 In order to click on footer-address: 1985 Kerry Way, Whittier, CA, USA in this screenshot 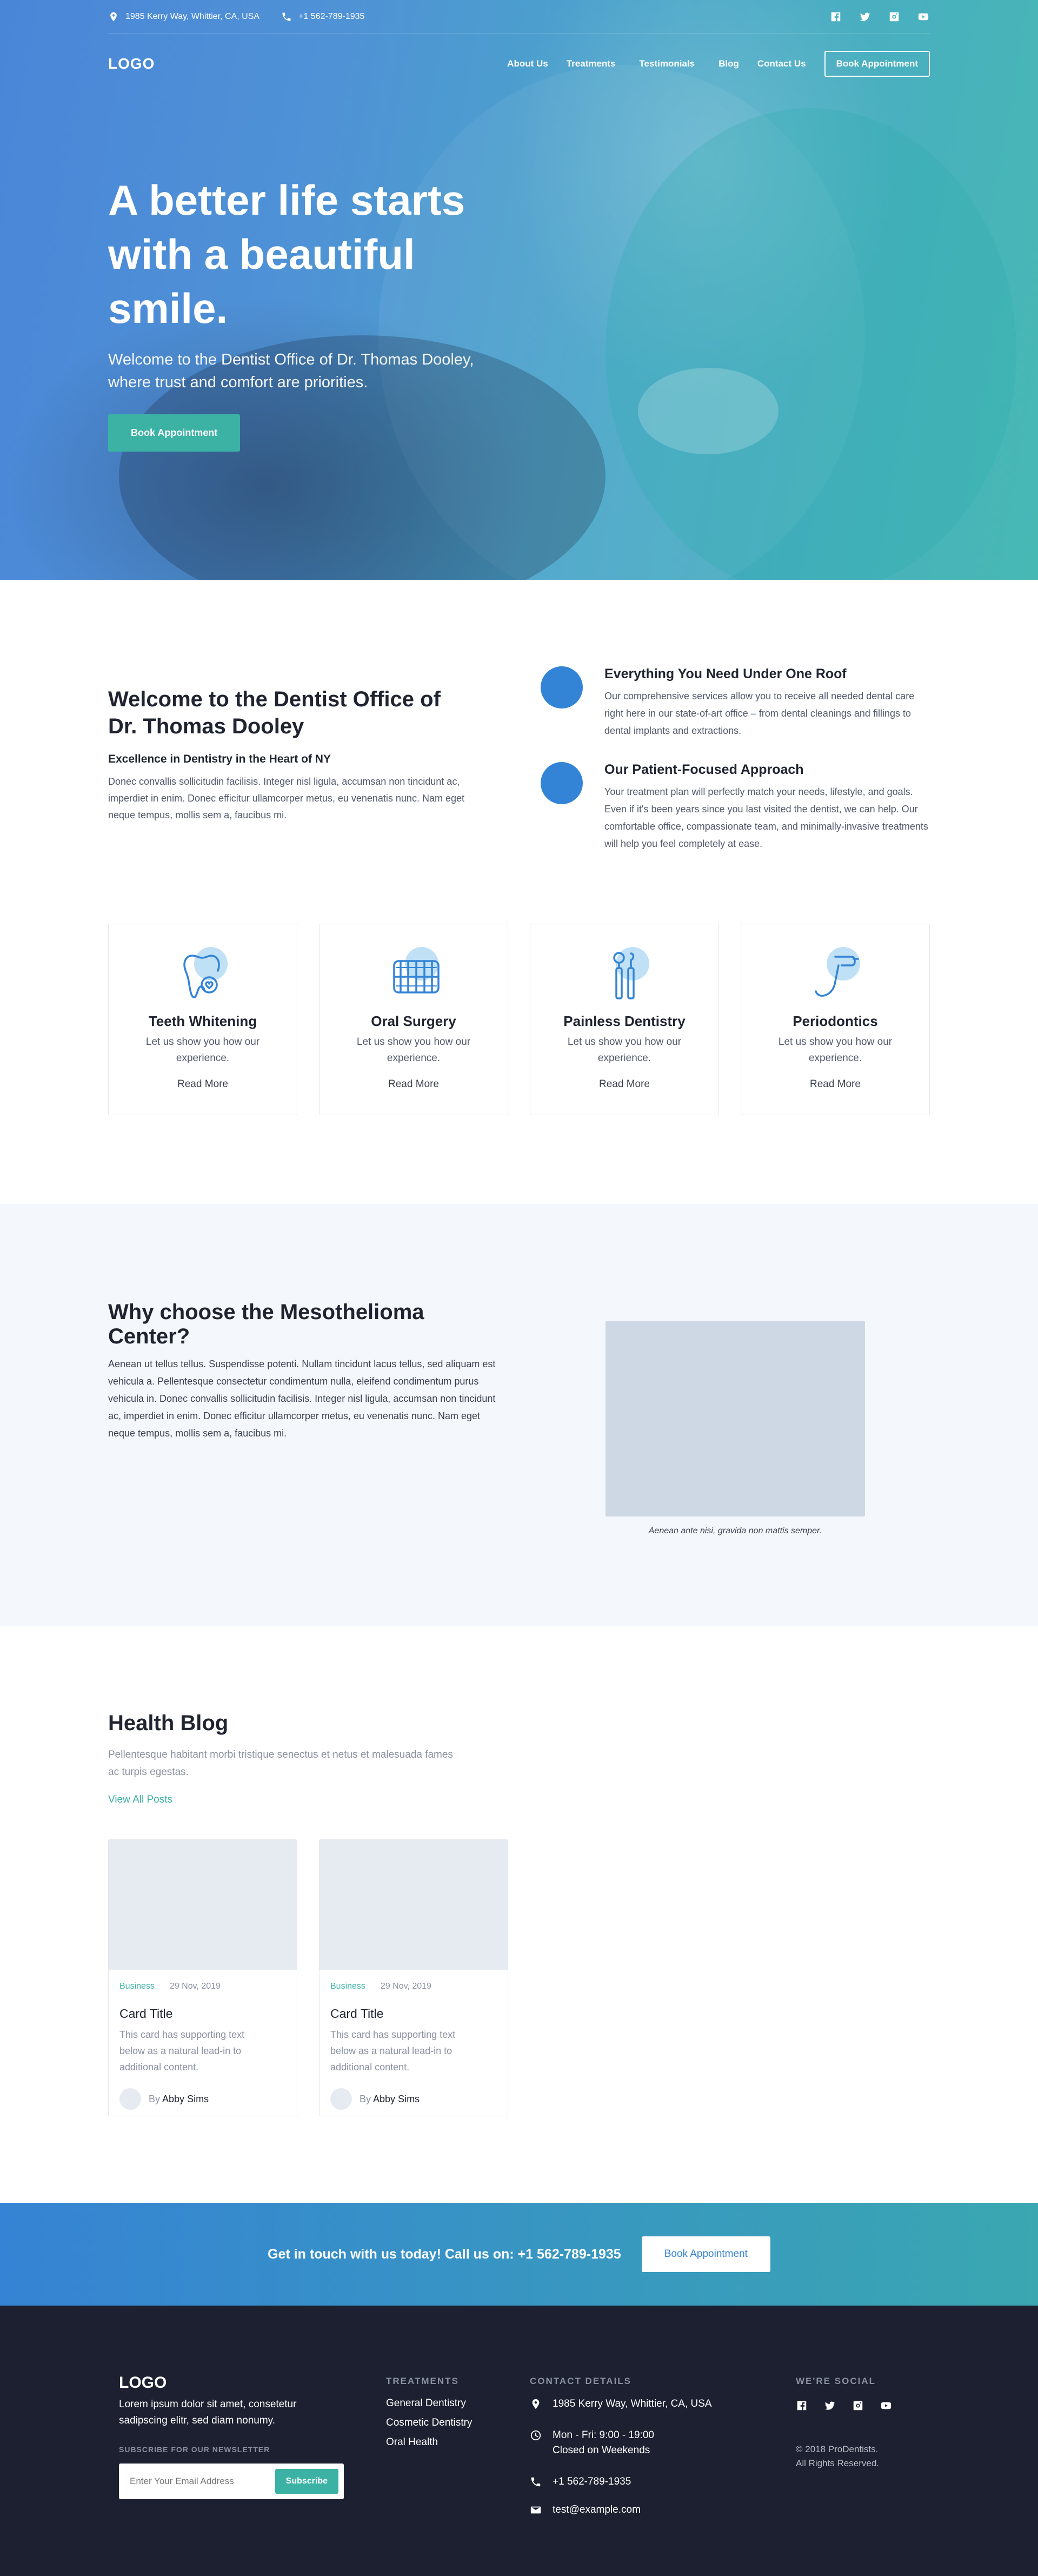, I will do `click(663, 2404)`.